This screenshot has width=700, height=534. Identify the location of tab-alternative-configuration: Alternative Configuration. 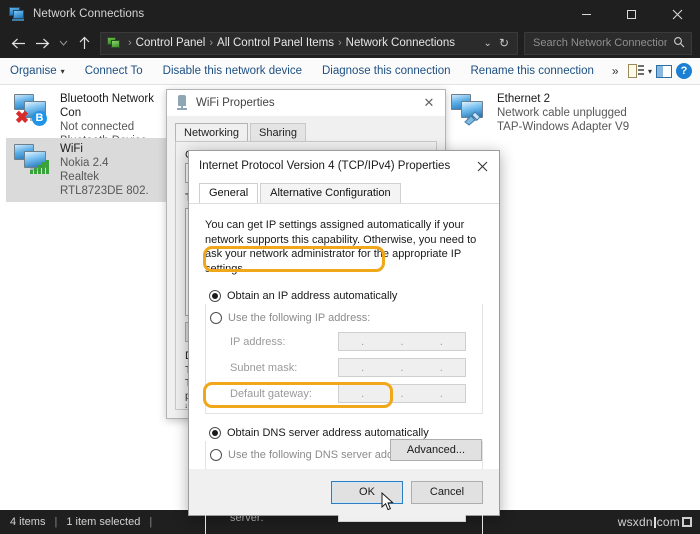
(330, 193).